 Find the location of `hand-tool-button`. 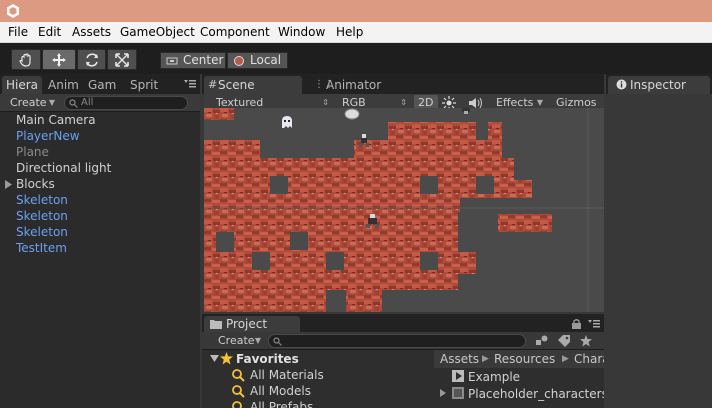

hand-tool-button is located at coordinates (26, 59).